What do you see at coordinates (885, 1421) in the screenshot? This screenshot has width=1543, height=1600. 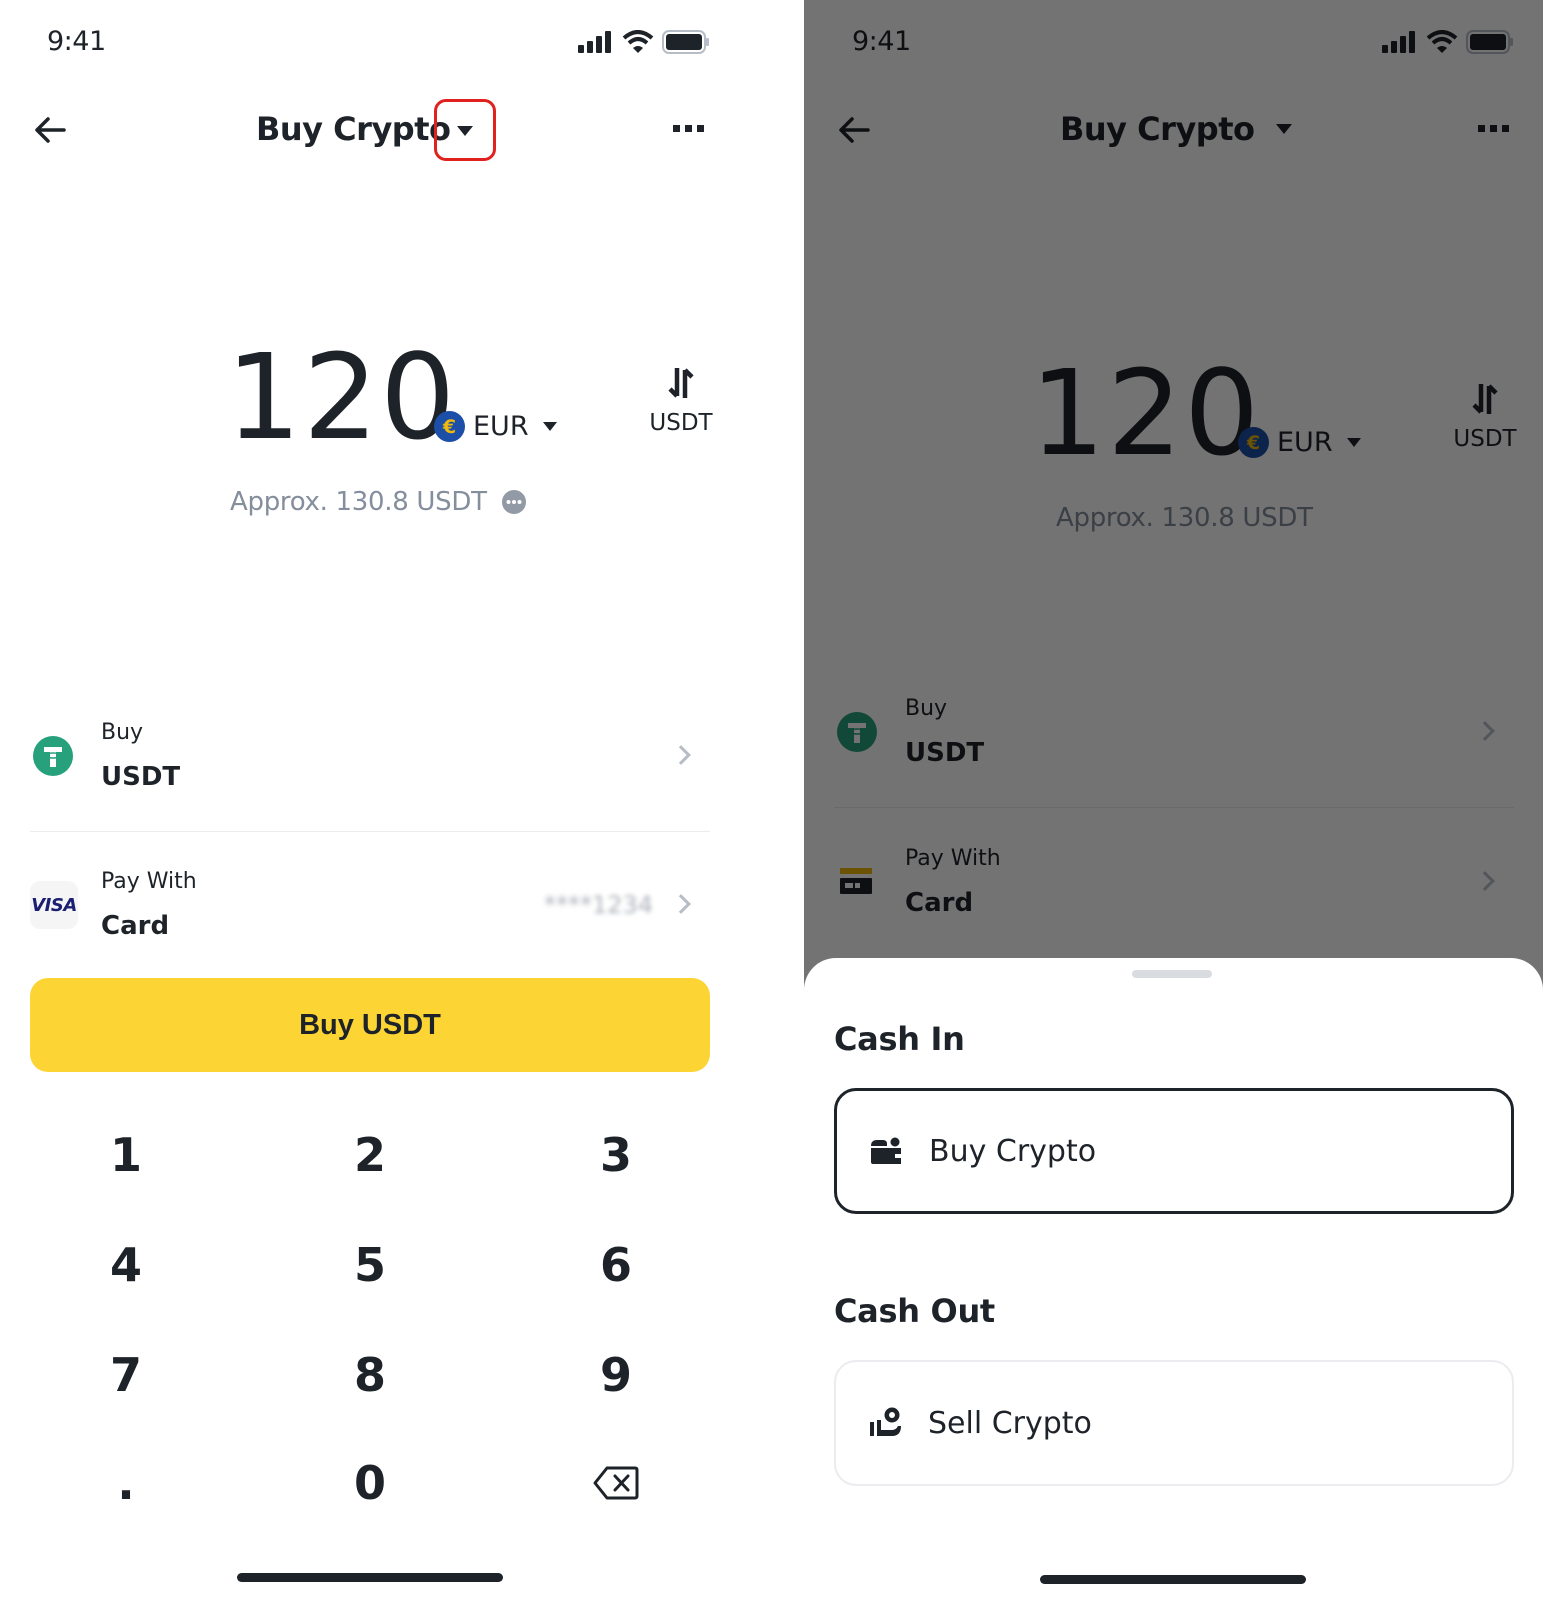 I see `hand-coin-icon` at bounding box center [885, 1421].